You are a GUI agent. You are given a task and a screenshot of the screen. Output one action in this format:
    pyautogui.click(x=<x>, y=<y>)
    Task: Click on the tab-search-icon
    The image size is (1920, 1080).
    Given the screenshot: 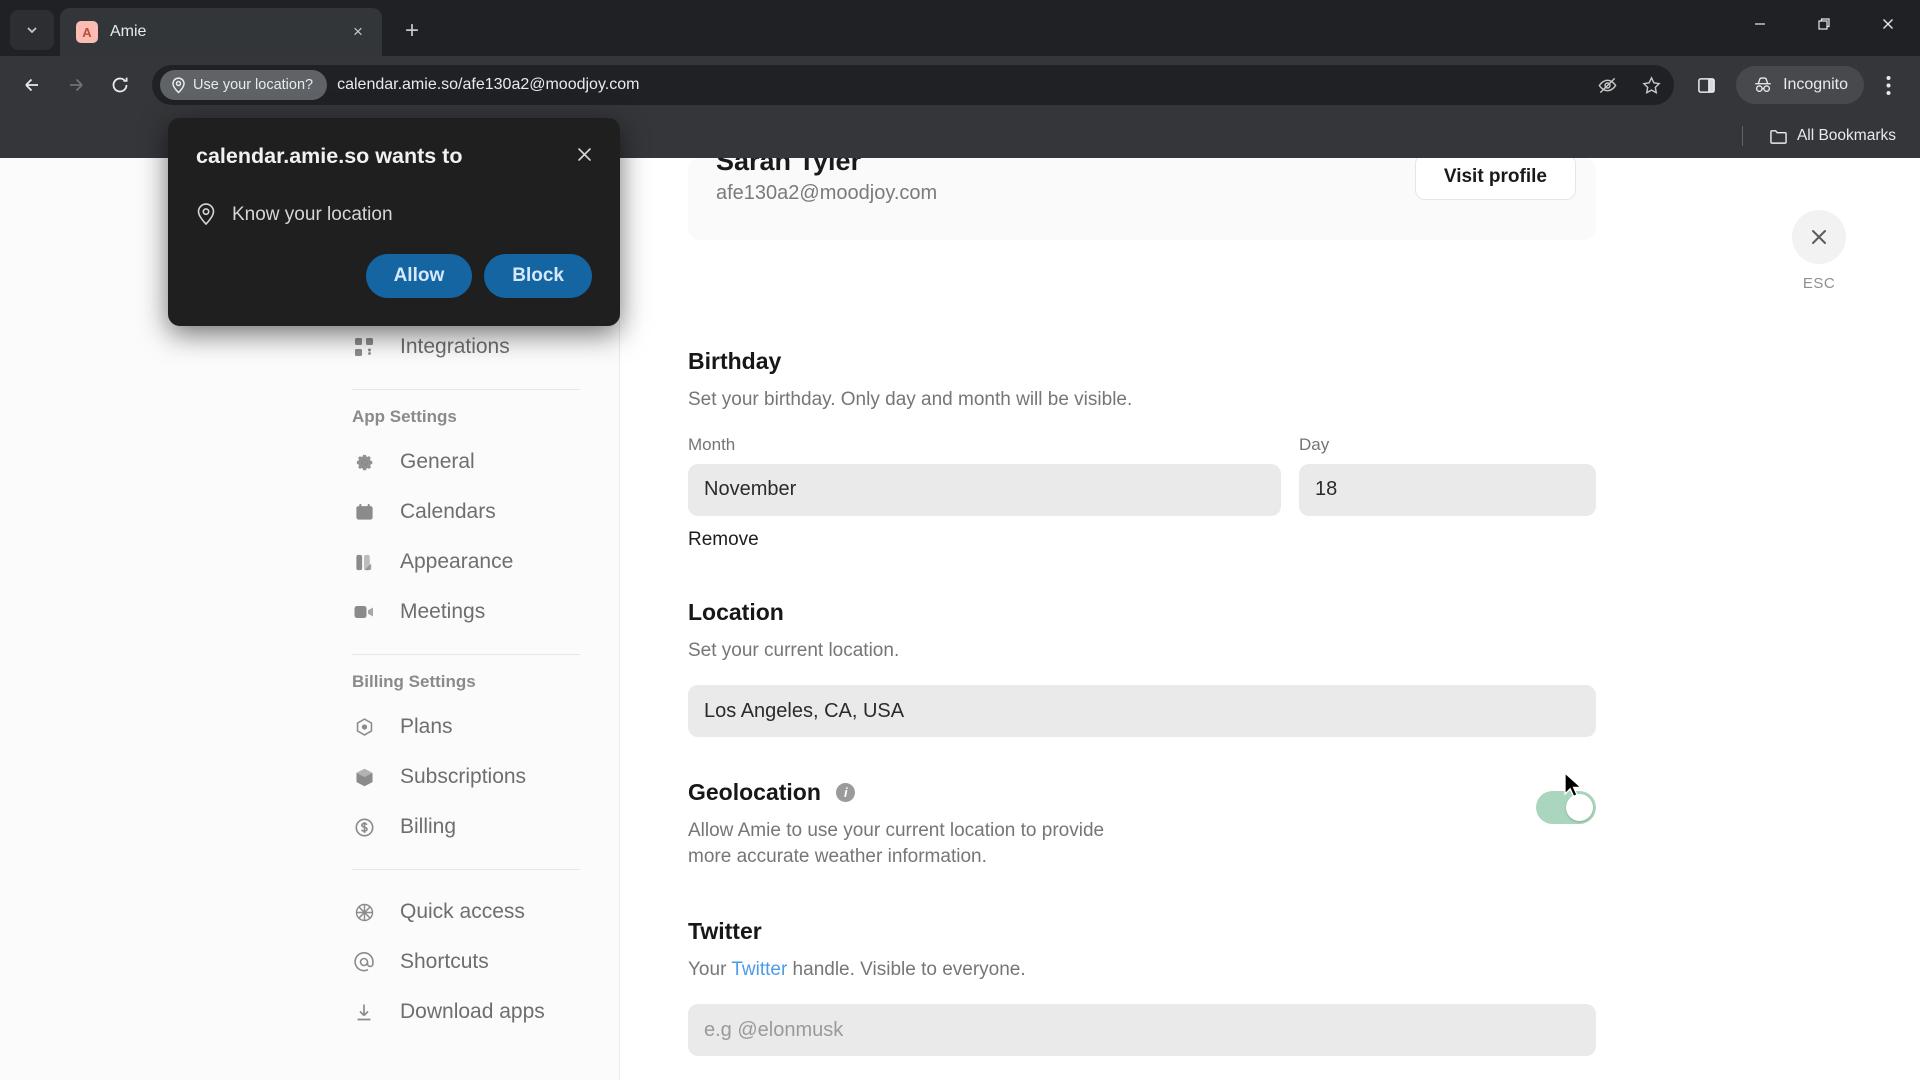 What is the action you would take?
    pyautogui.click(x=32, y=30)
    